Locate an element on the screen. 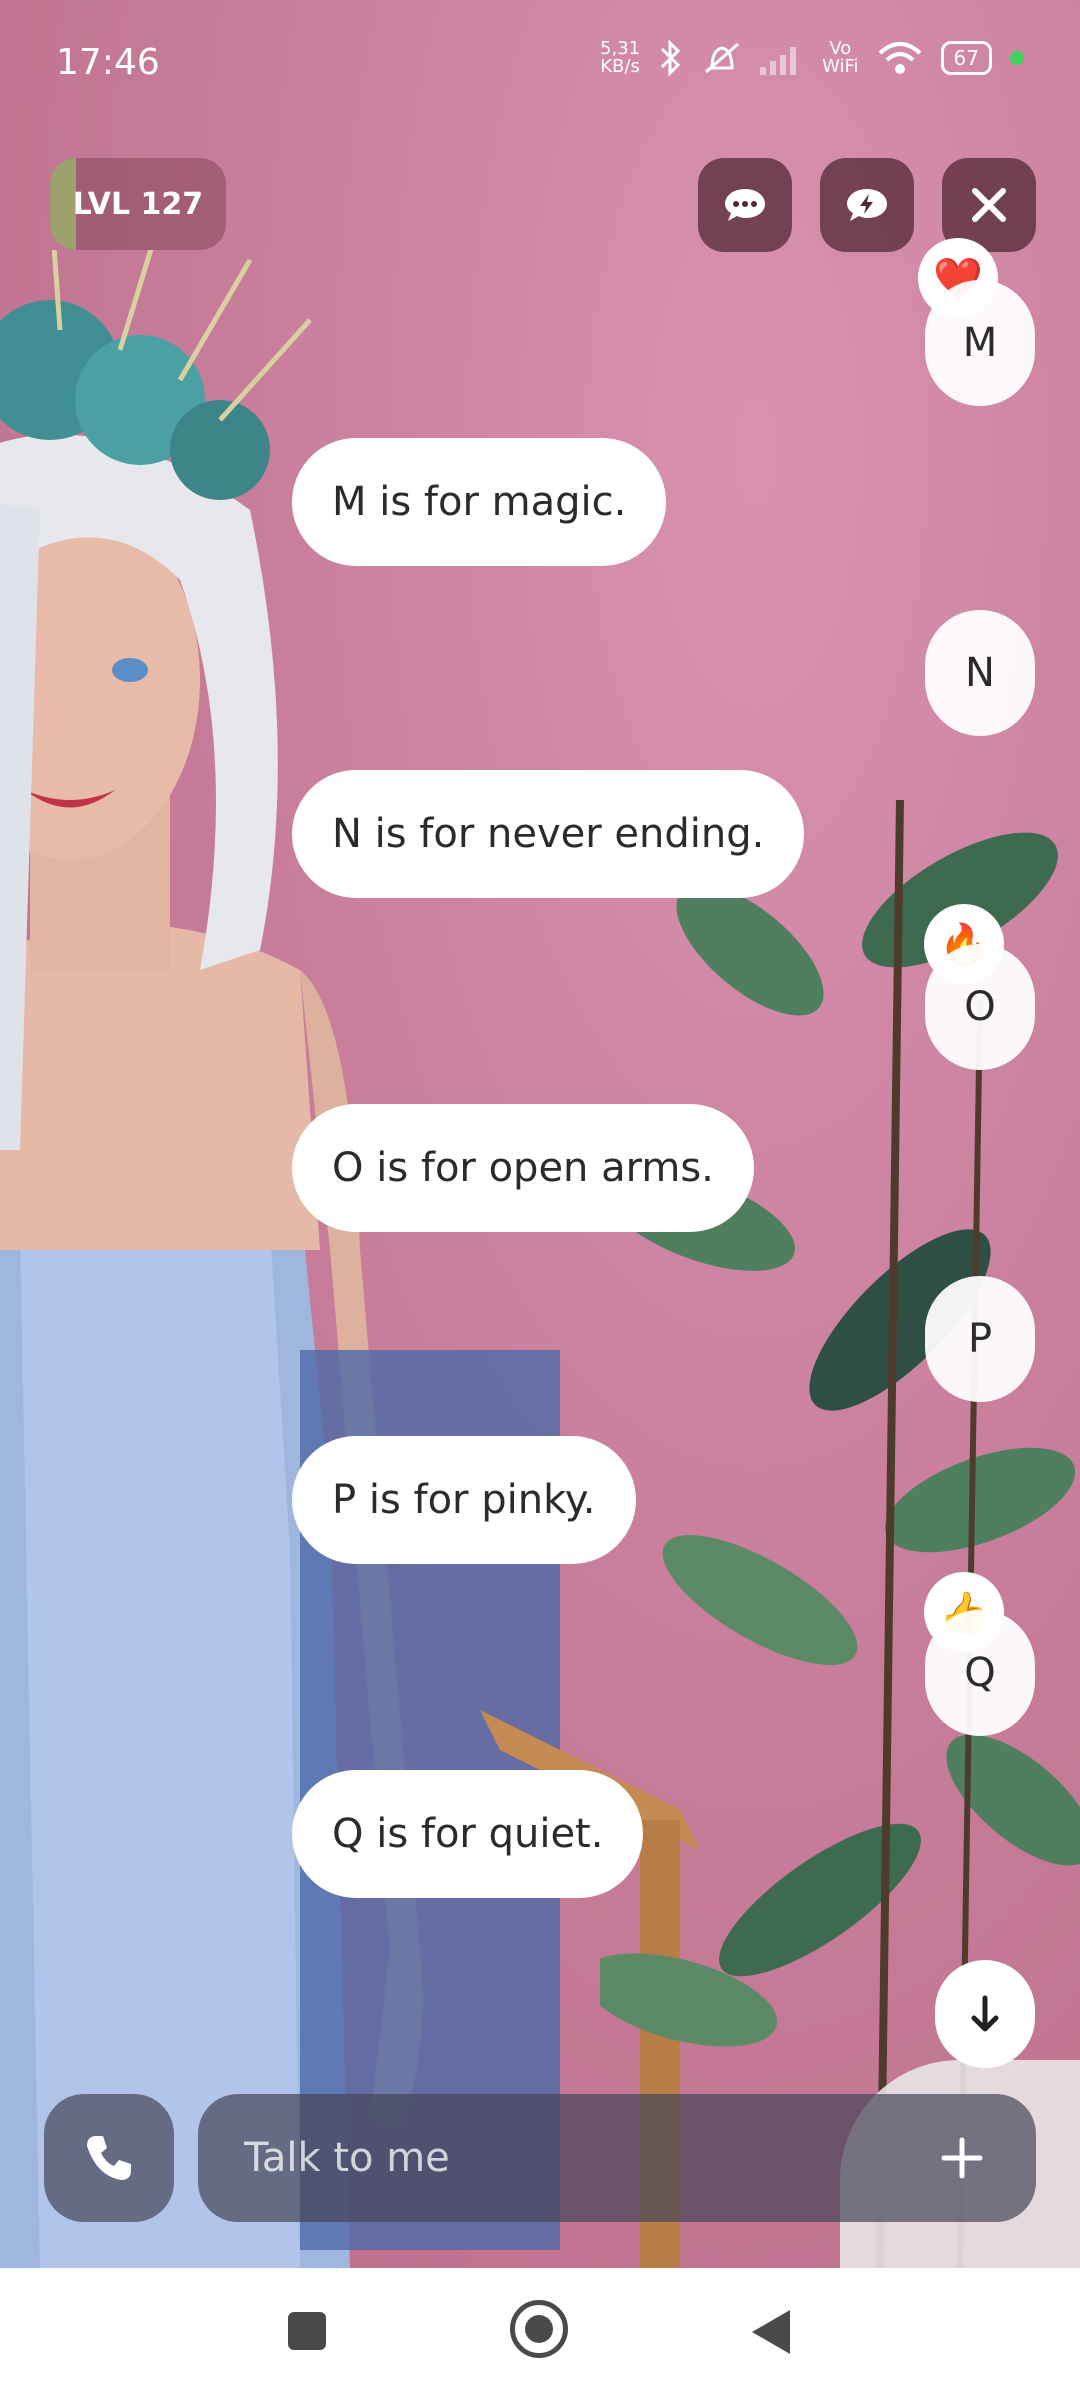 This screenshot has width=1080, height=2400. bot-message-n: N is for never ending. is located at coordinates (548, 834).